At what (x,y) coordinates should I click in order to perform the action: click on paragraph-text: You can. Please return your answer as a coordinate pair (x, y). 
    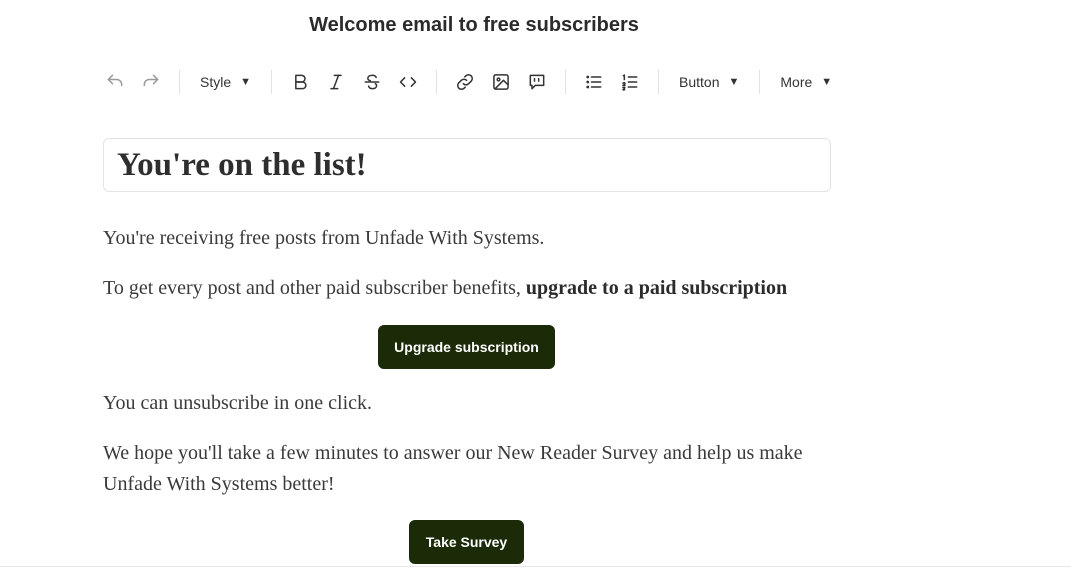
    Looking at the image, I should click on (138, 403).